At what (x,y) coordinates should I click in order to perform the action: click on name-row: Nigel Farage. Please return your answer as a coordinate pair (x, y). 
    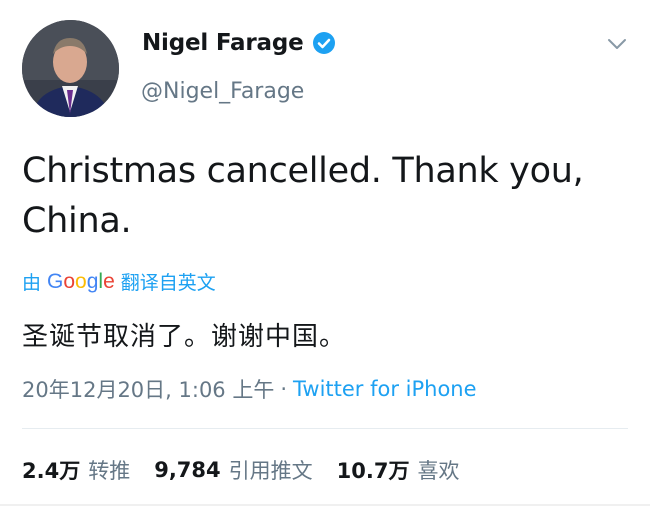
    Looking at the image, I should click on (239, 43).